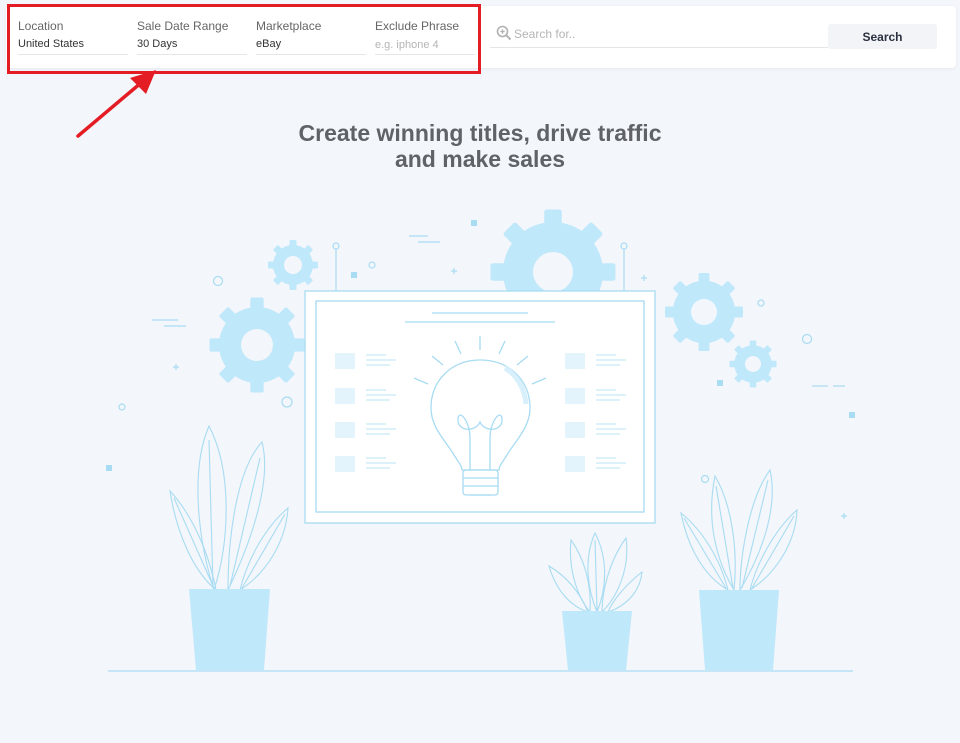 Image resolution: width=960 pixels, height=743 pixels. What do you see at coordinates (229, 508) in the screenshot?
I see `plant-left` at bounding box center [229, 508].